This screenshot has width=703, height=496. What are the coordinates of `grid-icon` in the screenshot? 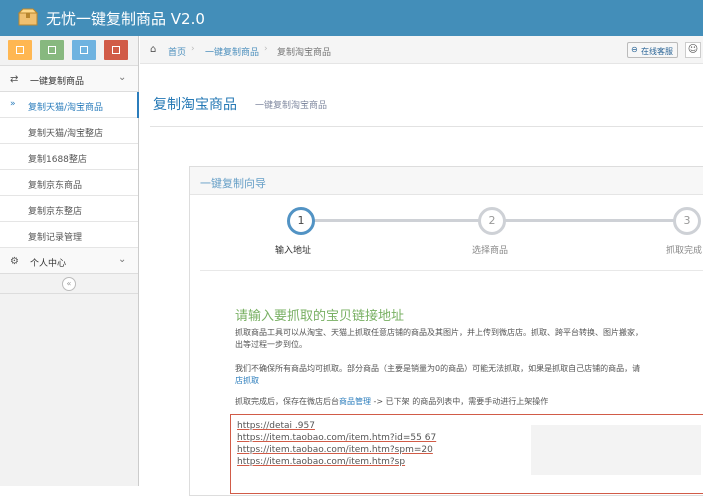 It's located at (84, 50).